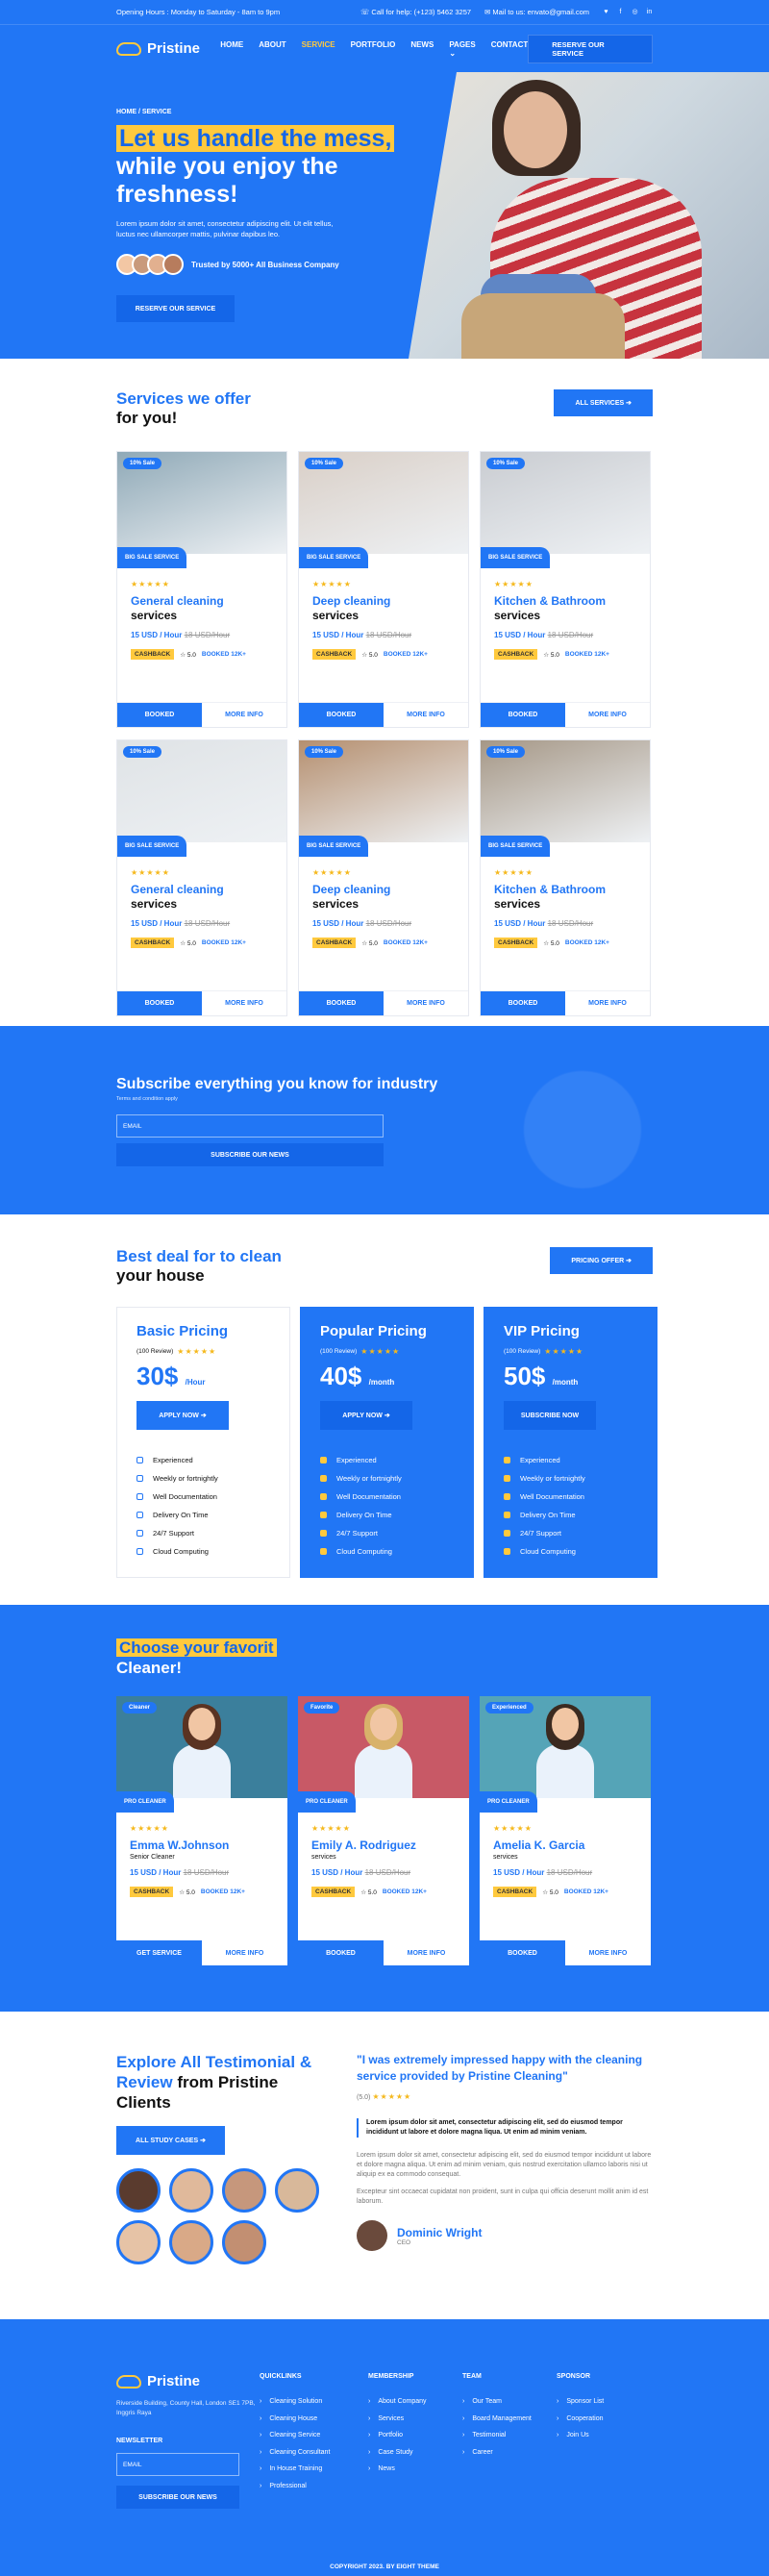 The width and height of the screenshot is (769, 2576). I want to click on footer-link: Case Study, so click(415, 2453).